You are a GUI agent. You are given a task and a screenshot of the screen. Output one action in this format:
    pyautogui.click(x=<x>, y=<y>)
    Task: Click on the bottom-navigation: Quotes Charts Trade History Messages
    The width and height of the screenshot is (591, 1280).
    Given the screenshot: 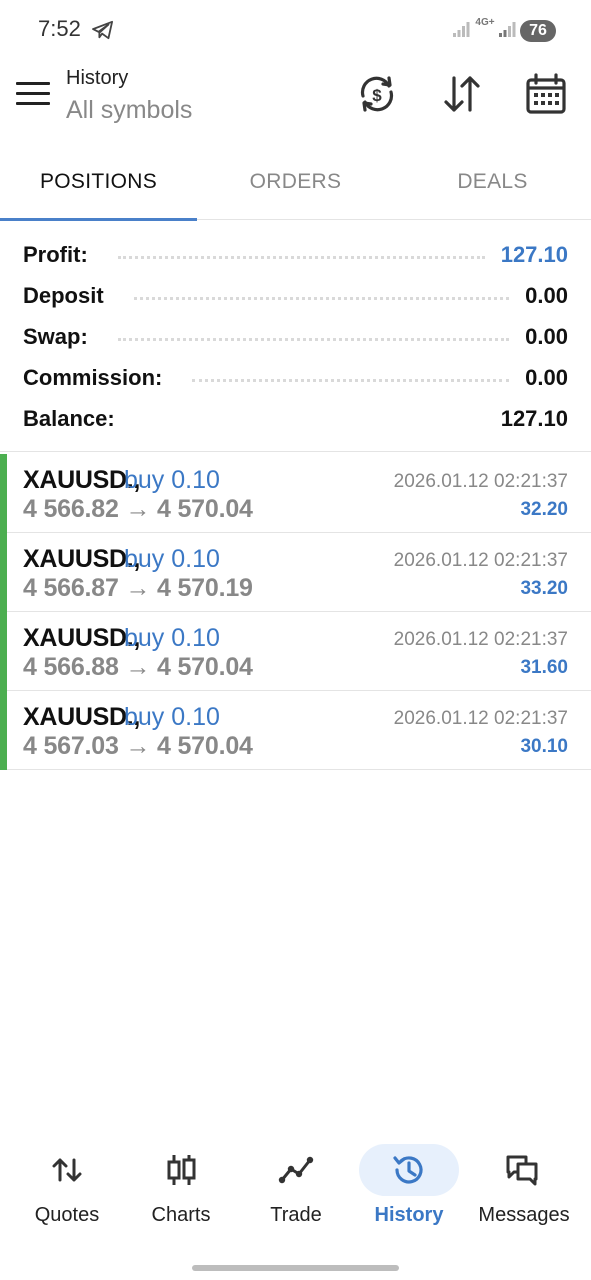 What is the action you would take?
    pyautogui.click(x=295, y=1190)
    